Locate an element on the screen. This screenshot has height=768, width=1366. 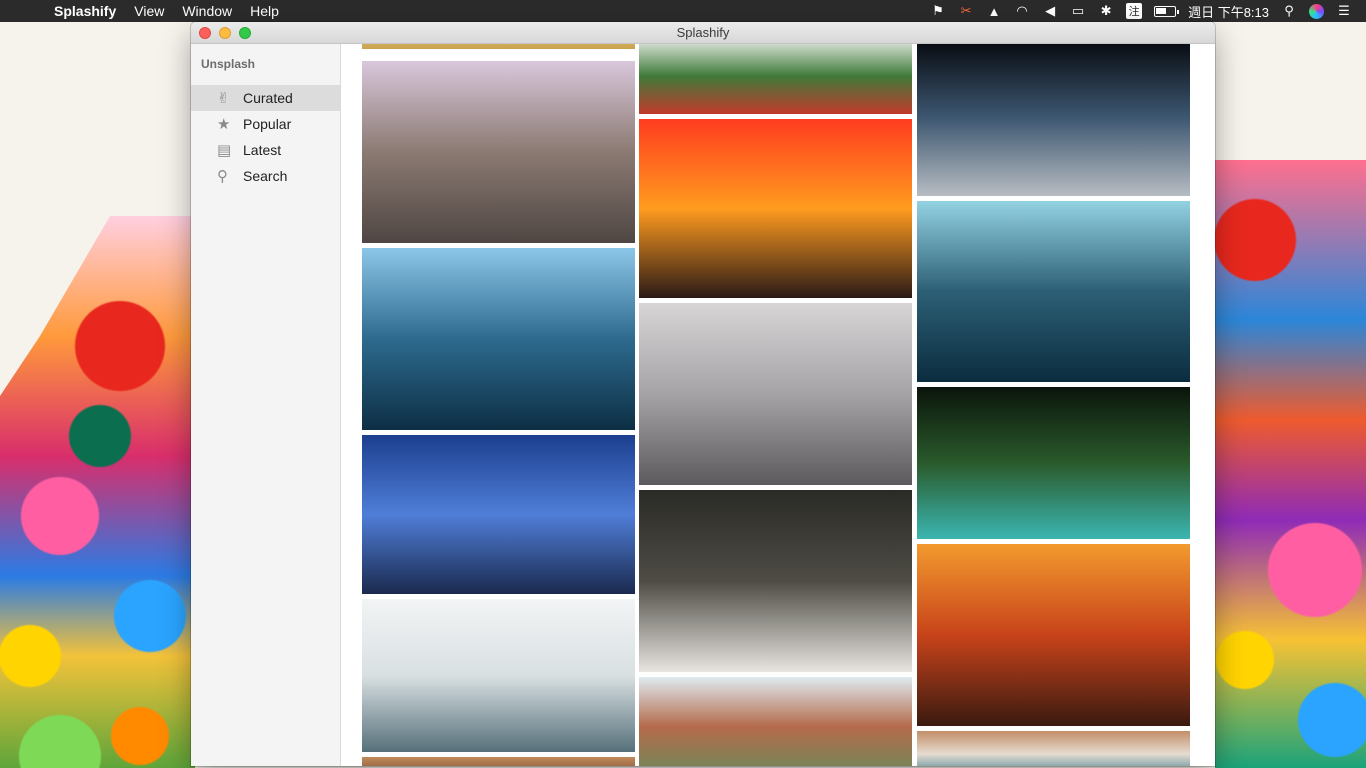
photo-lighthouse-blue is located at coordinates (498, 514).